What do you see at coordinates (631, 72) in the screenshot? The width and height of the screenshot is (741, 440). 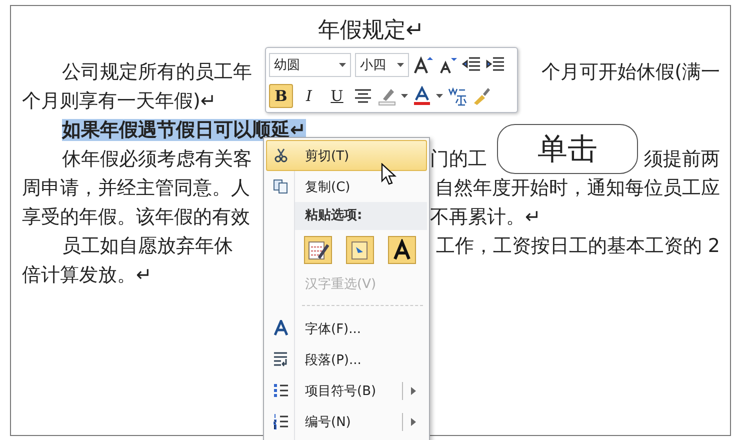 I see `body-text: 个月可开始休假(满一` at bounding box center [631, 72].